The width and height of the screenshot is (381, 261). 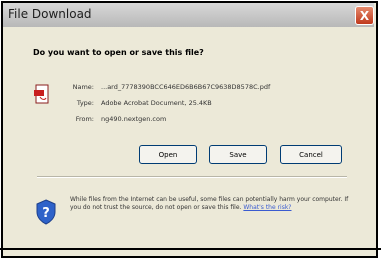 I want to click on dialog-question: Do you want to open or save this file?, so click(x=118, y=52).